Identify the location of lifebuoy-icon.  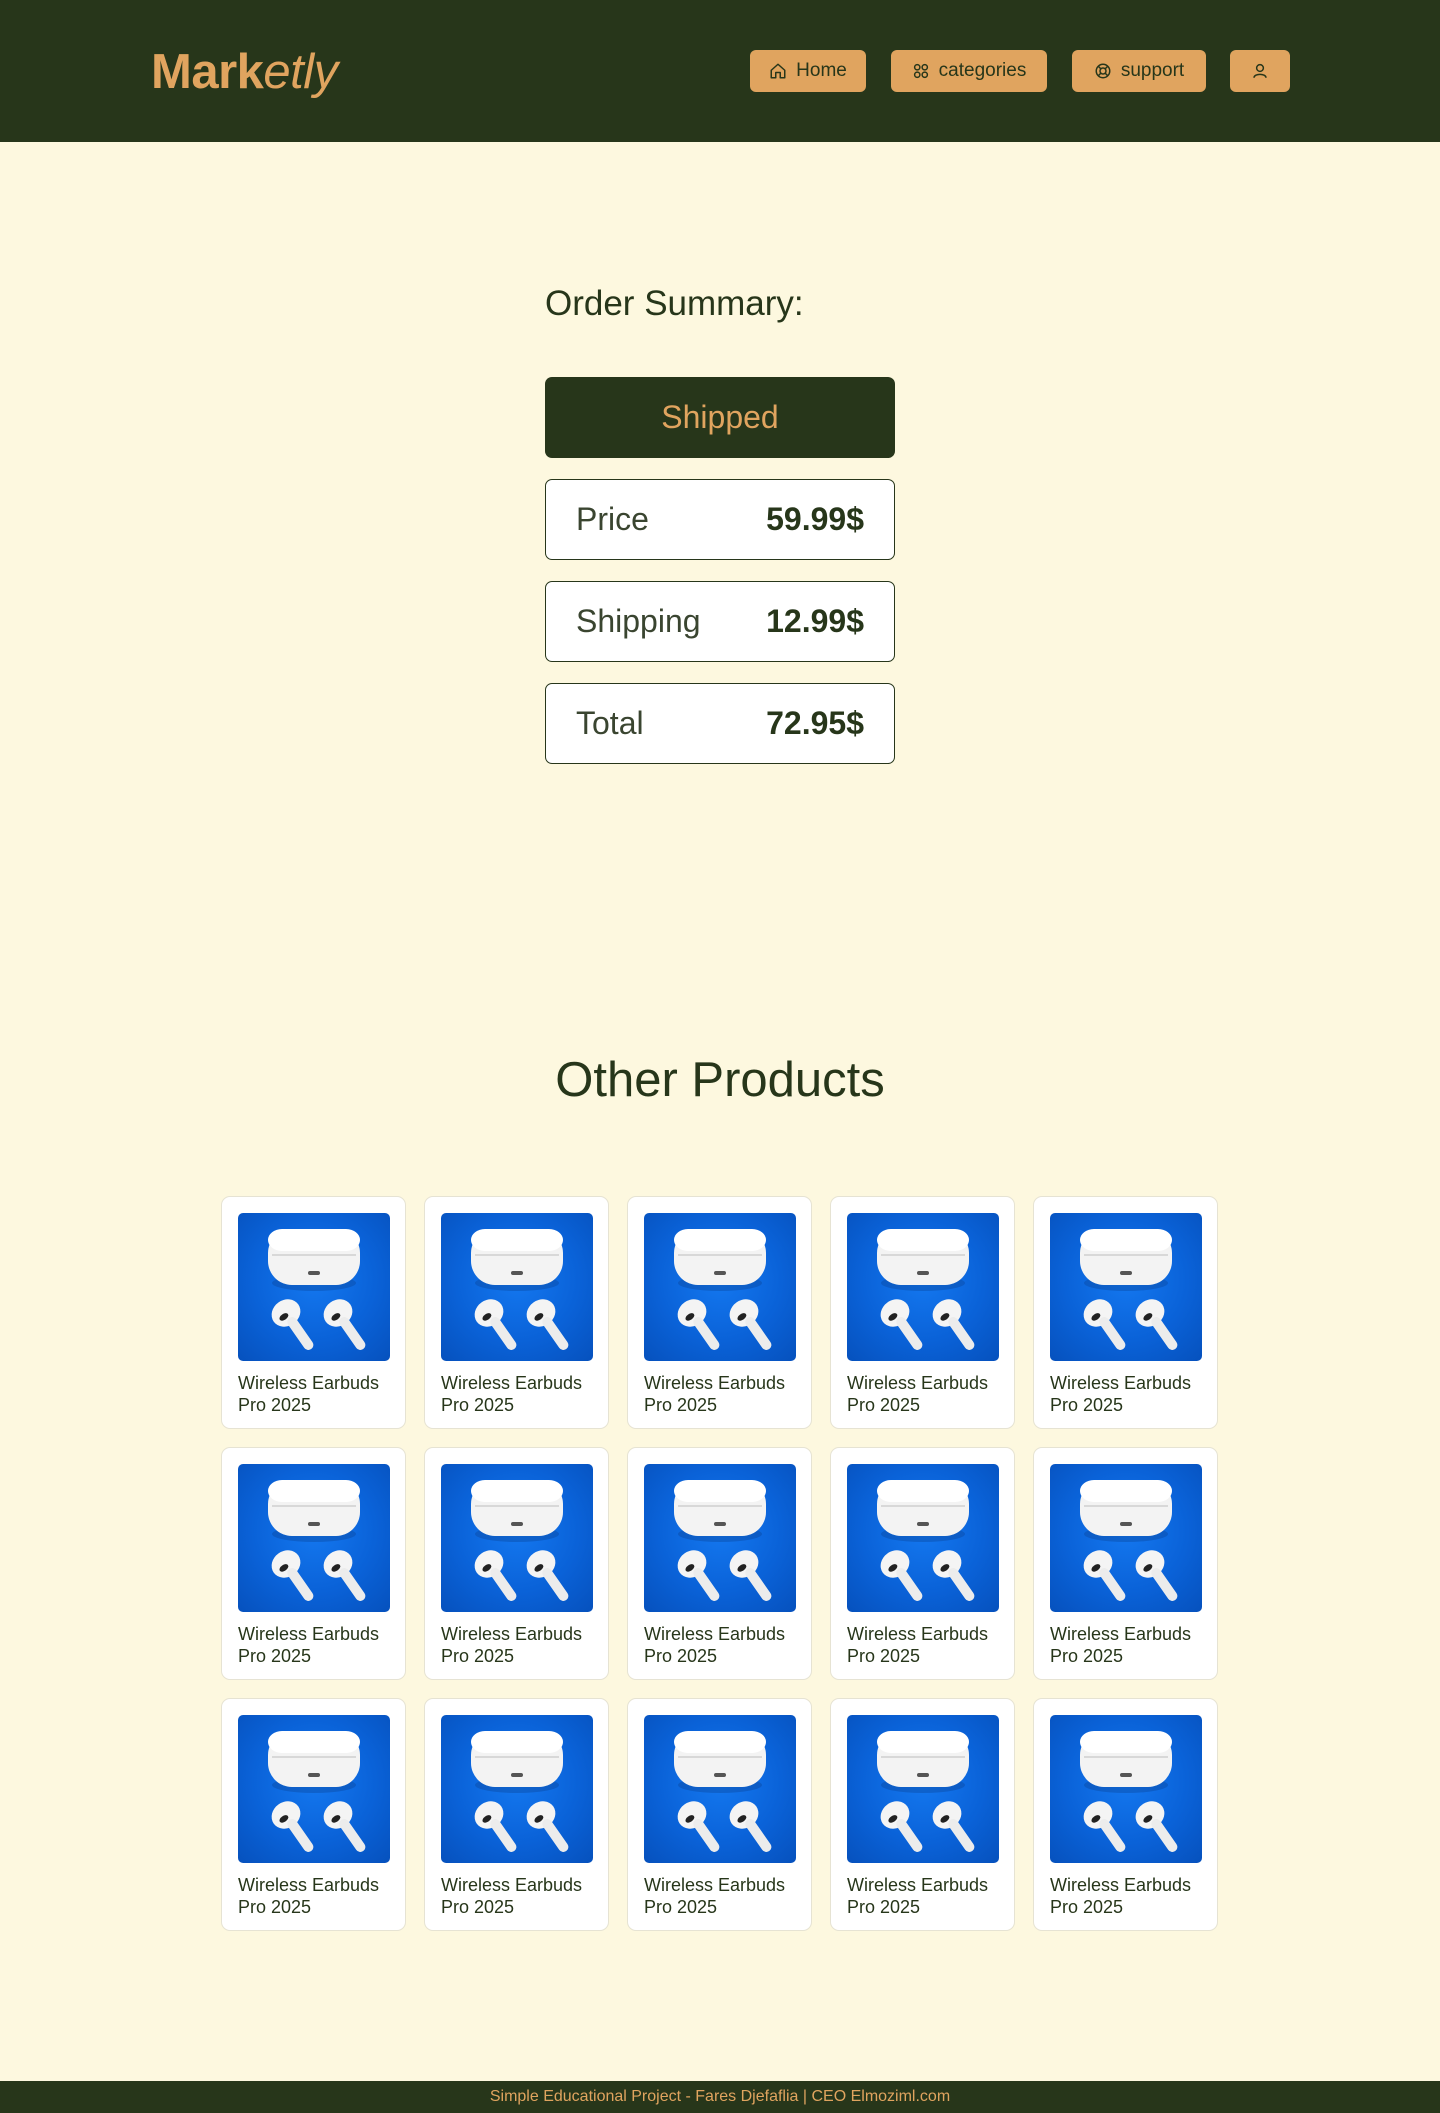
(1103, 71).